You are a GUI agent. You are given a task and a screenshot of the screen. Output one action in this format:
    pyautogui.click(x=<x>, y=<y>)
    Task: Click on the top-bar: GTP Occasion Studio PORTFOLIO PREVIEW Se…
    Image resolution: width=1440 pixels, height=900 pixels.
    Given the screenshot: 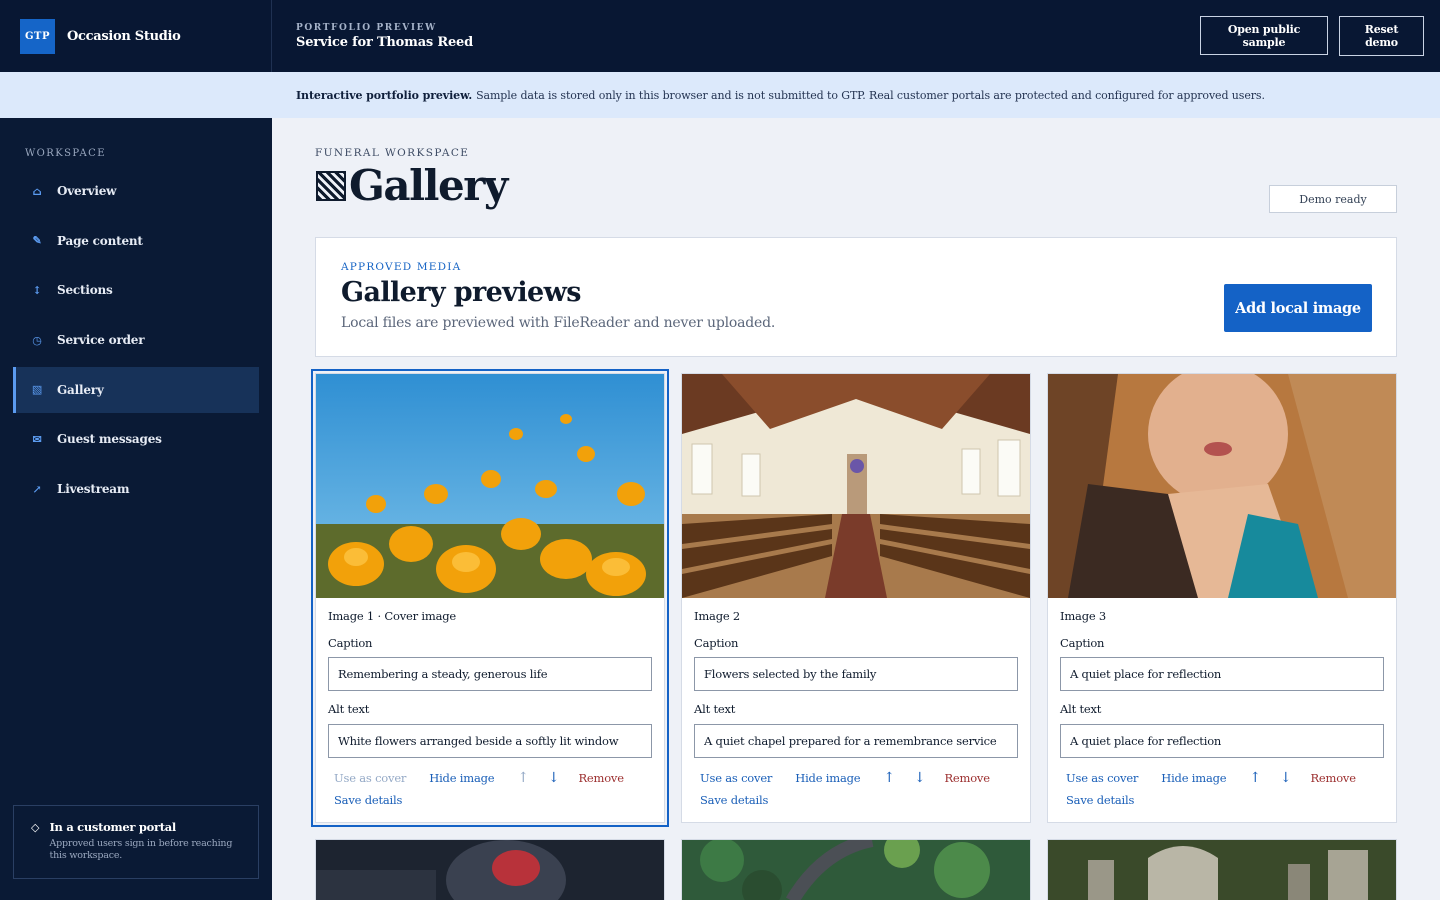 What is the action you would take?
    pyautogui.click(x=720, y=36)
    